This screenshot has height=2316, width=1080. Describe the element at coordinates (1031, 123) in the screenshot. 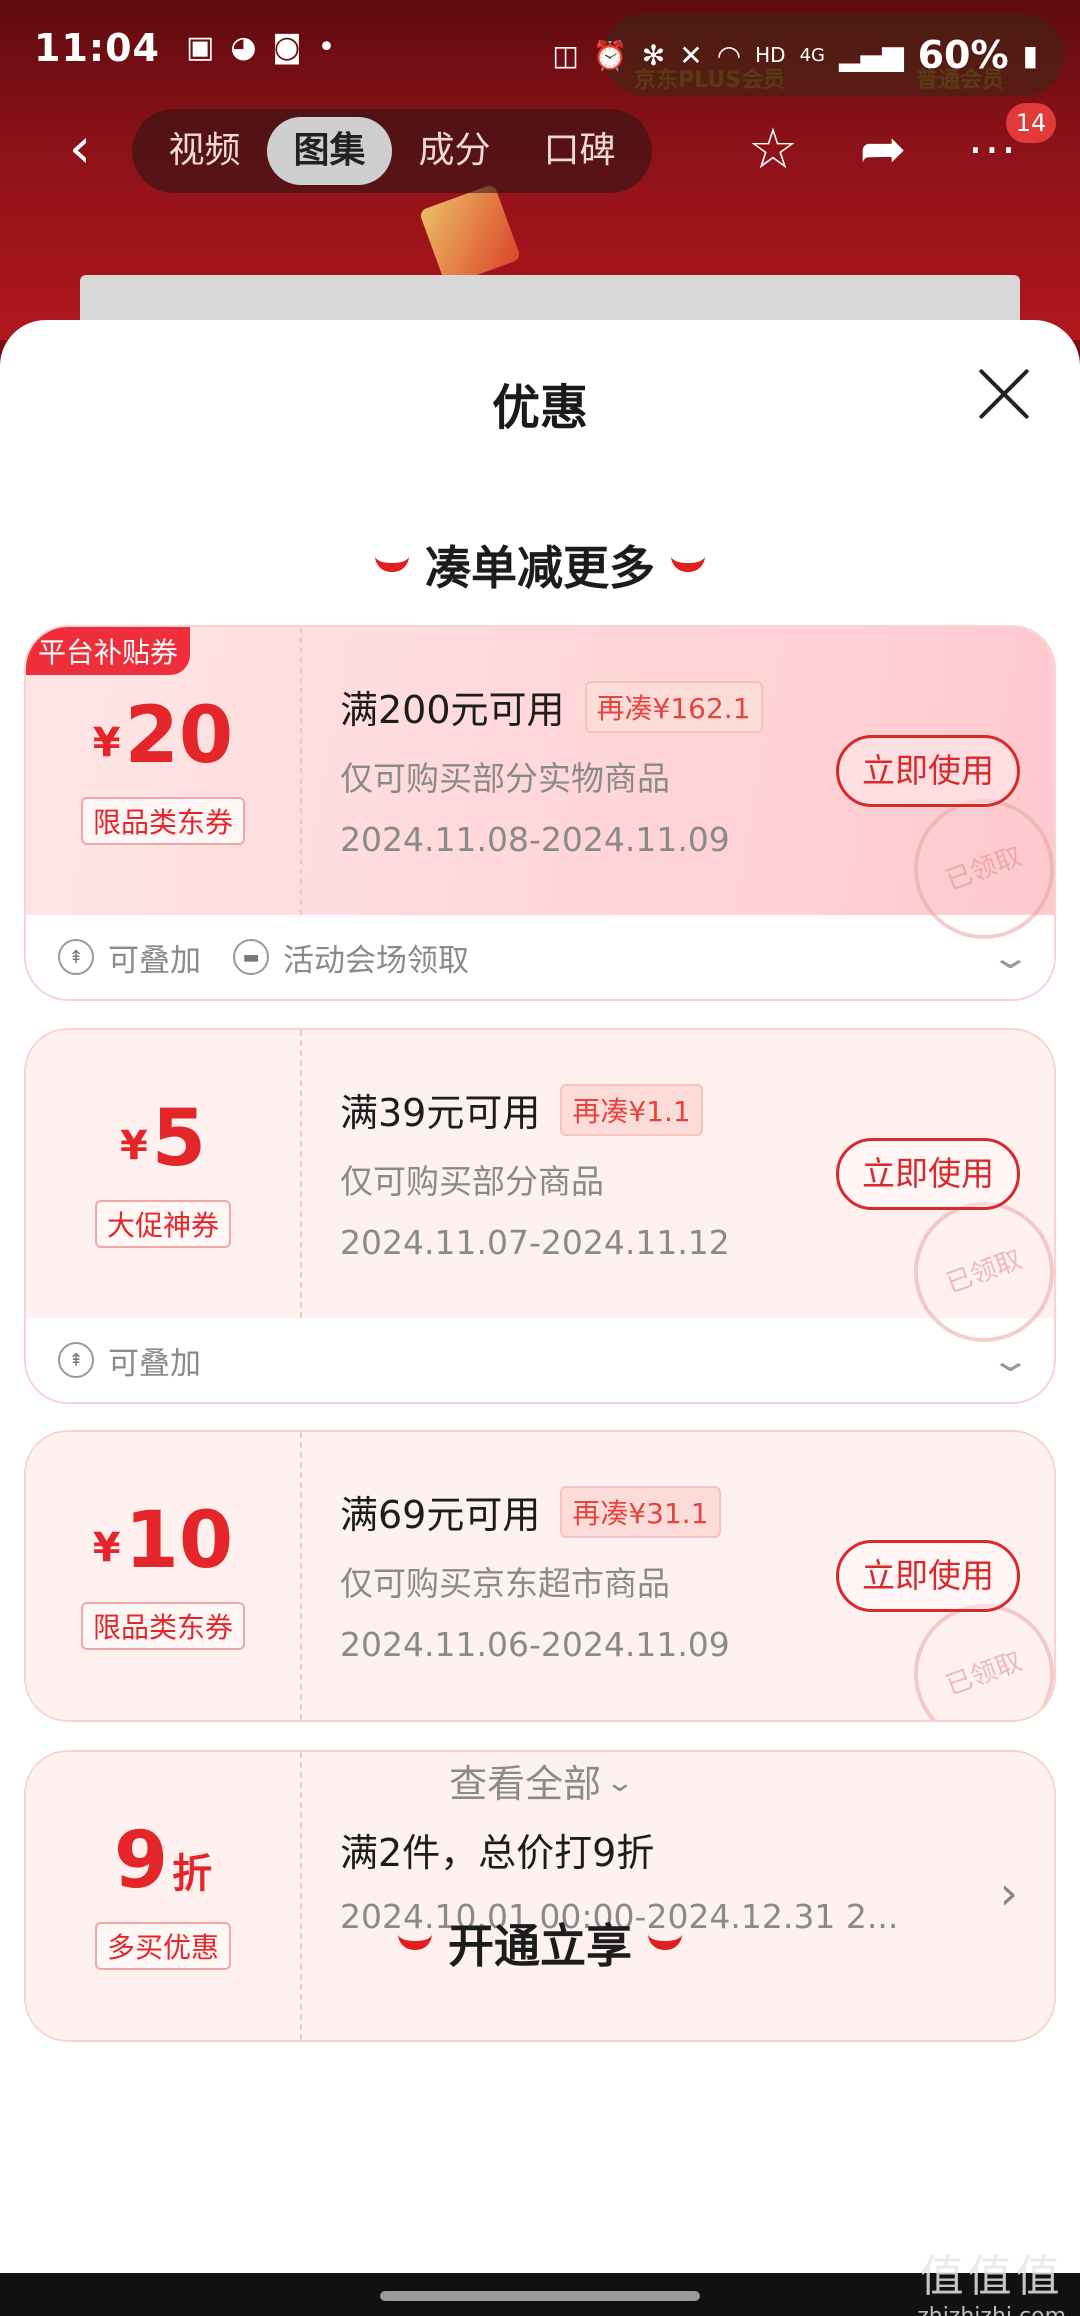

I see `message-count-badge: 14` at that location.